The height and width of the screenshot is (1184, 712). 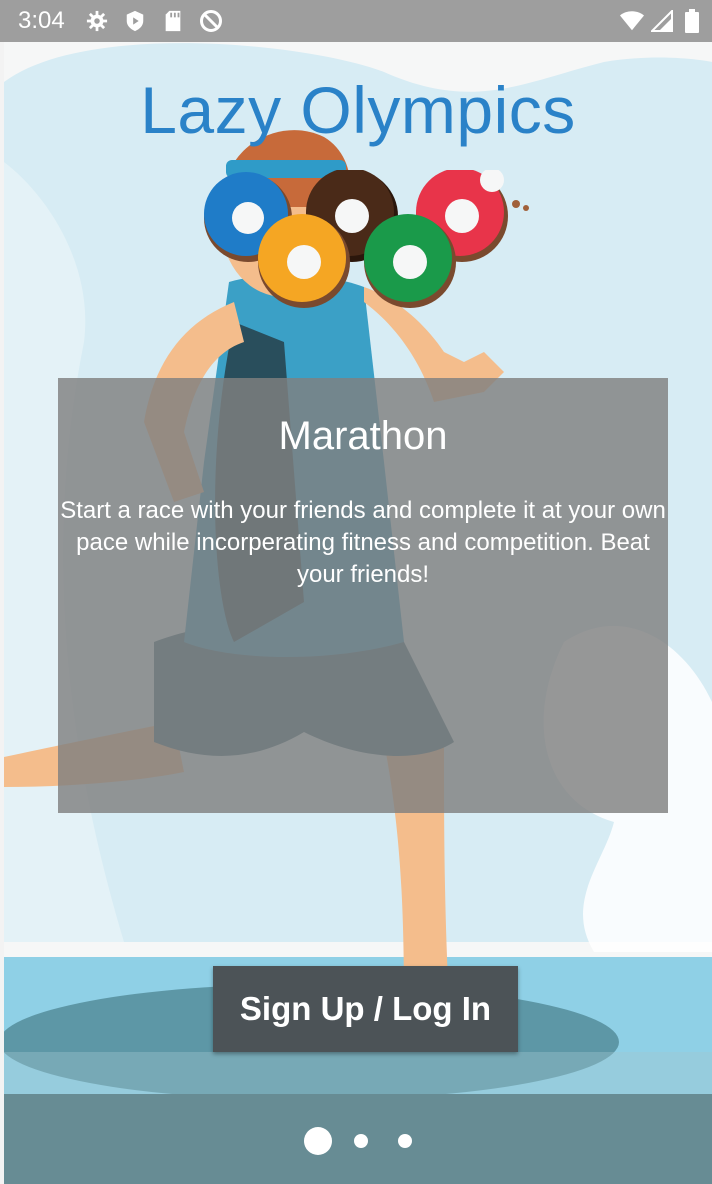 I want to click on app-title: Lazy Olympics, so click(x=358, y=110).